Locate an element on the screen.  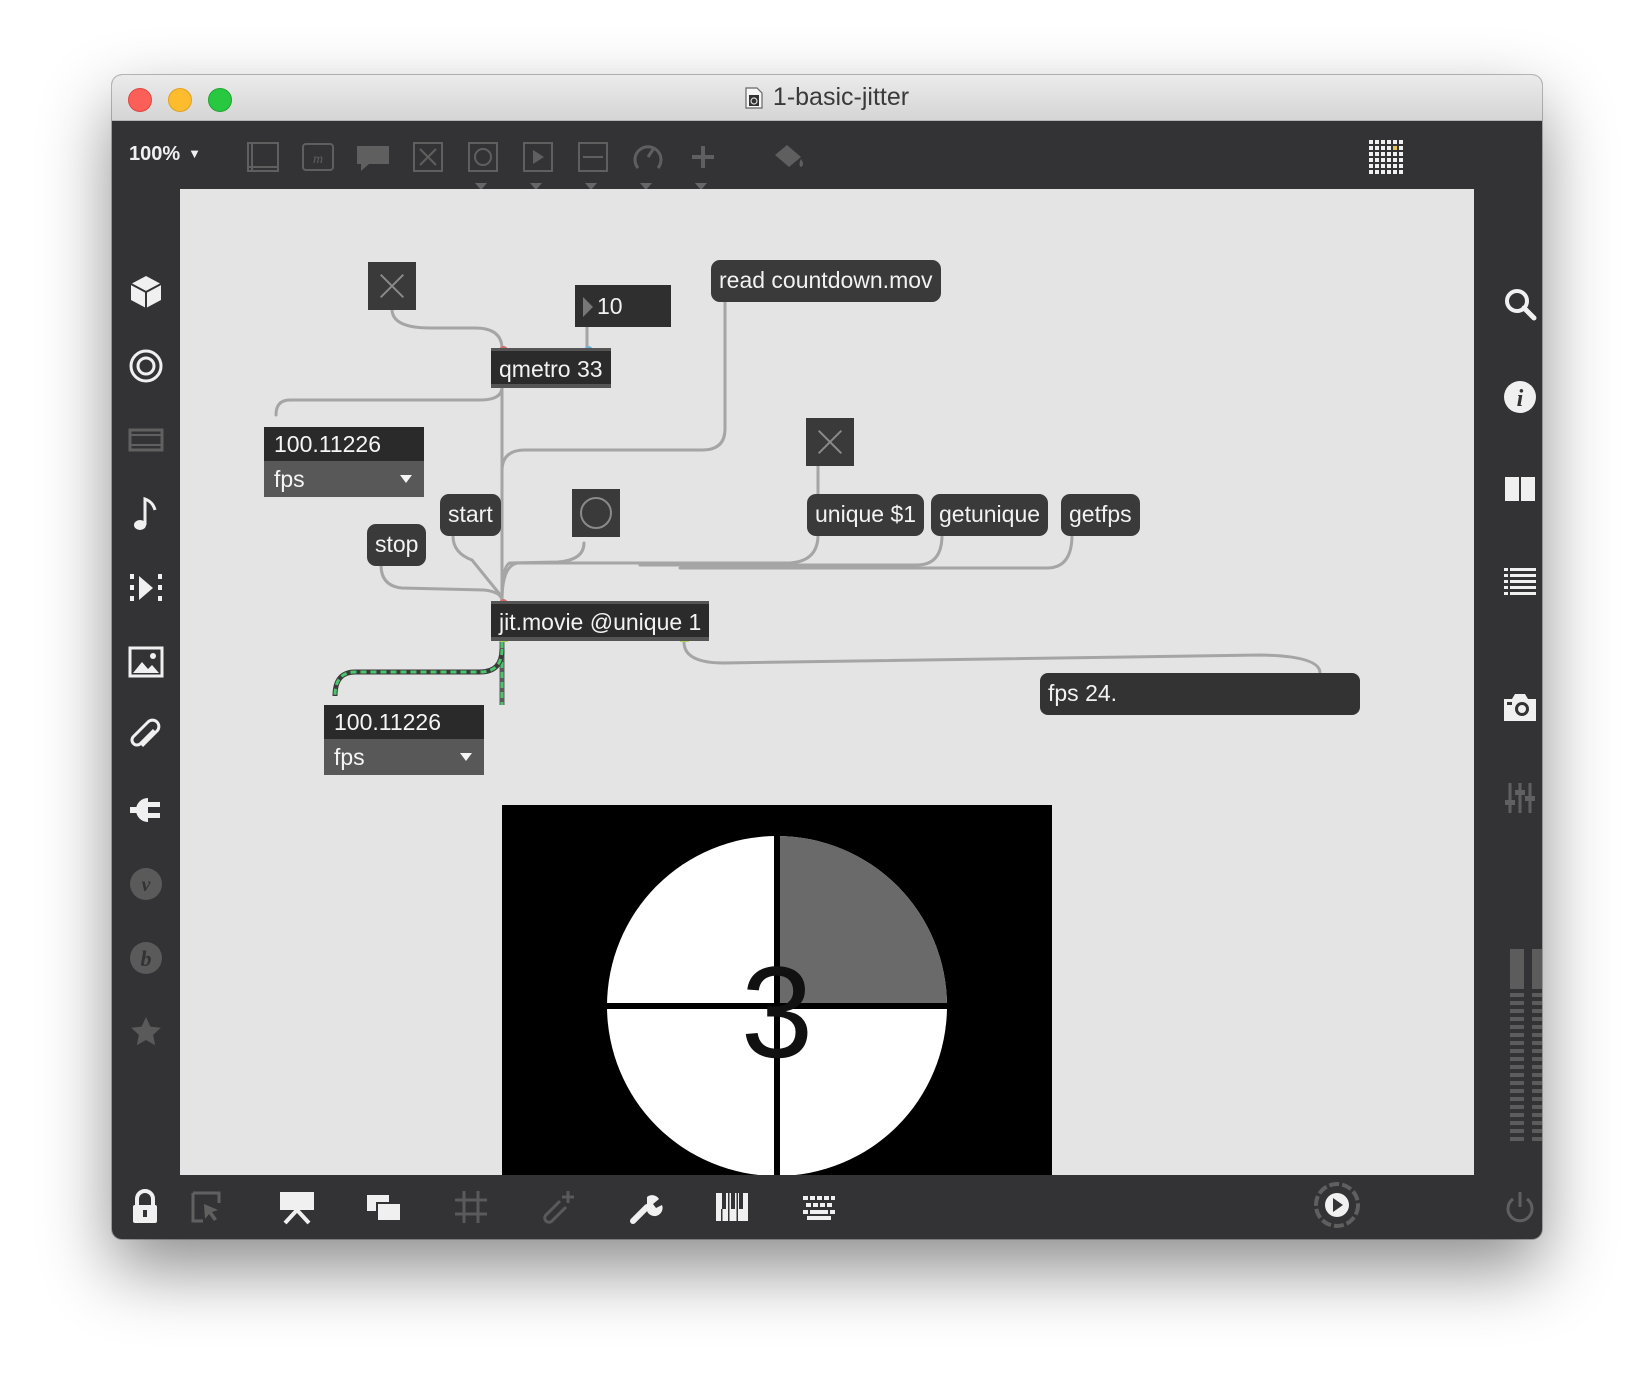
play-icon is located at coordinates (538, 157).